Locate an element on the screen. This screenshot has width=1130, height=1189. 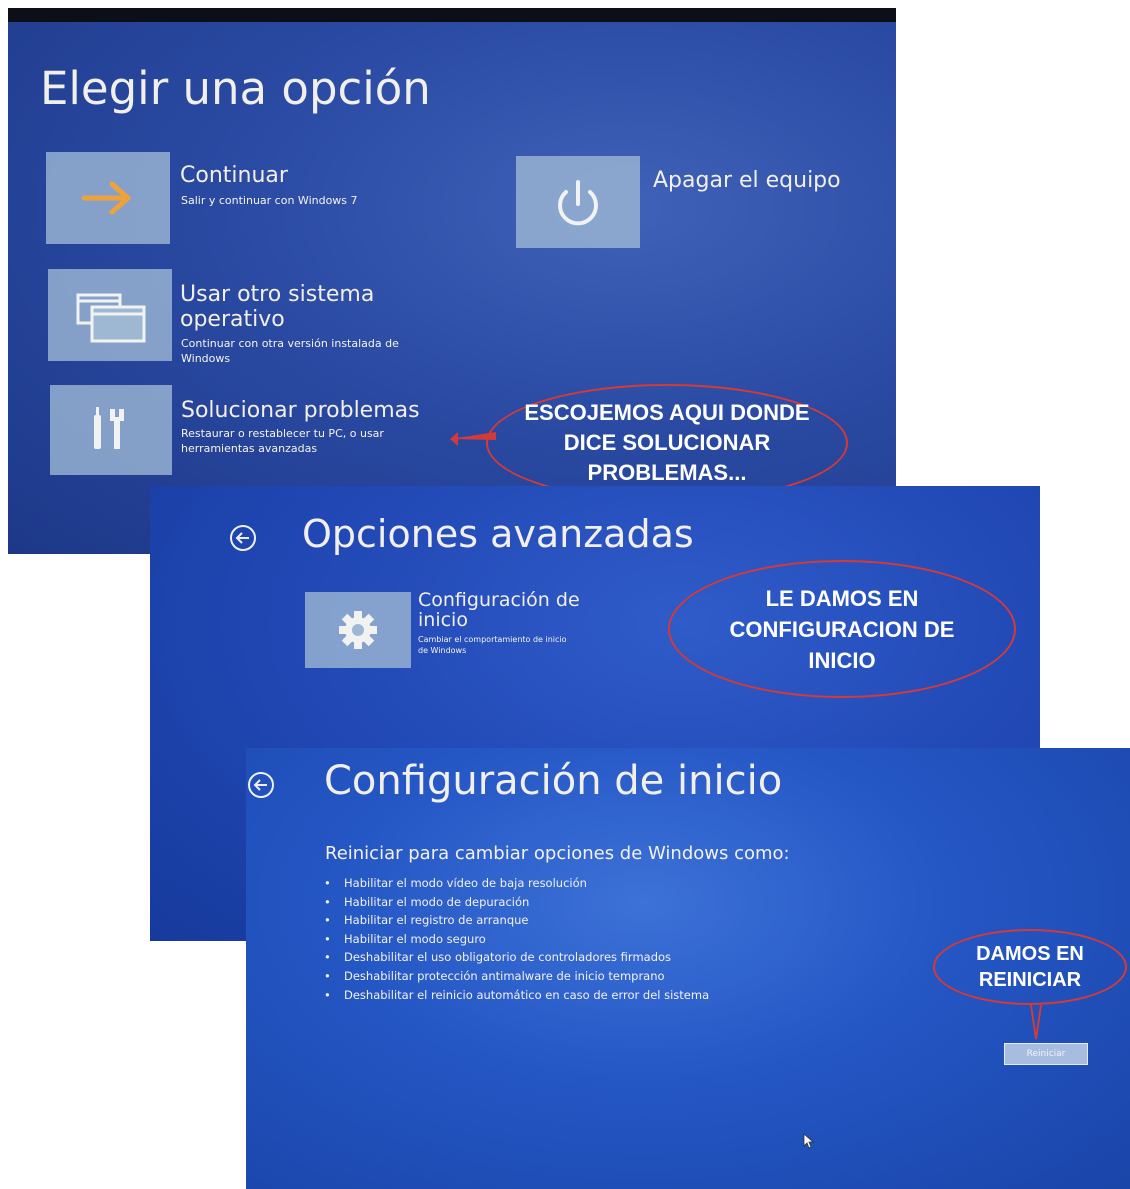
shutdown-tile is located at coordinates (578, 202).